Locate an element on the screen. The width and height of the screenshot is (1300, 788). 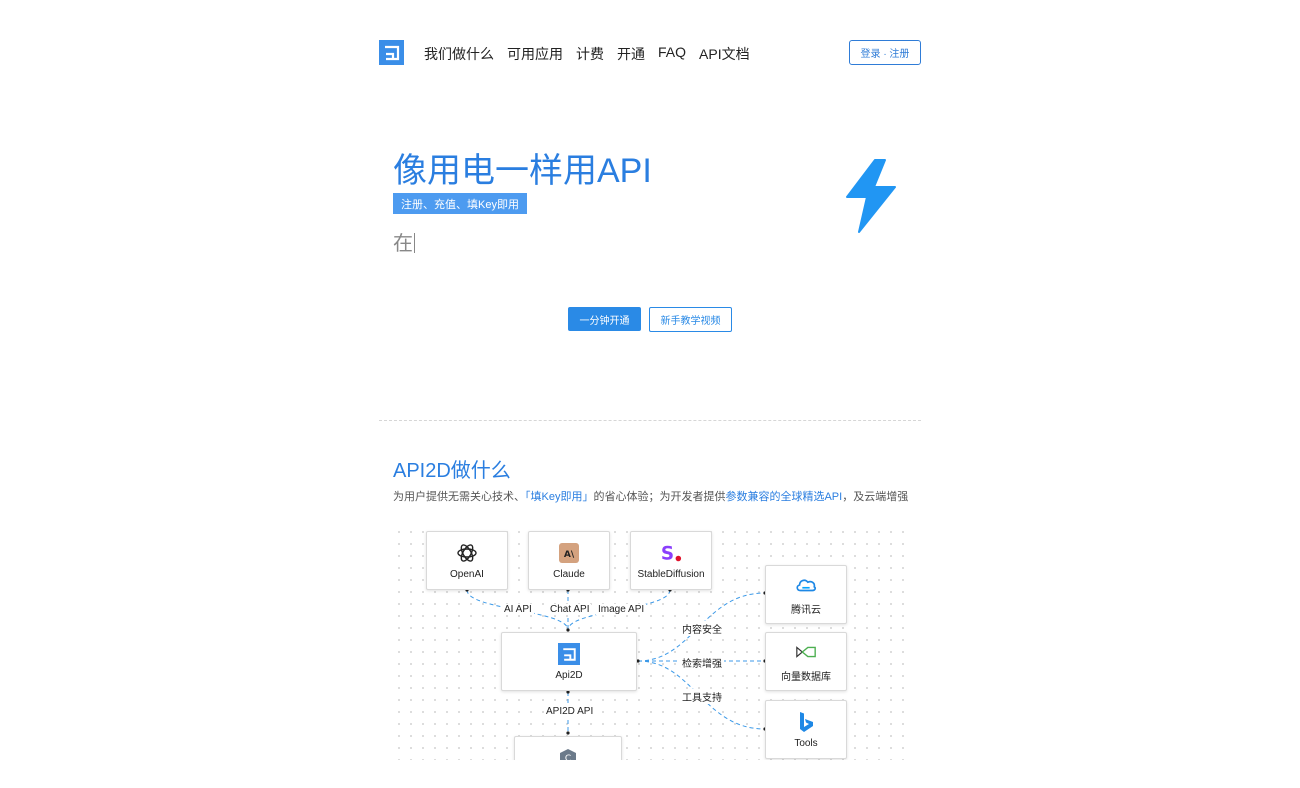
node-api2d: Api2D is located at coordinates (569, 661).